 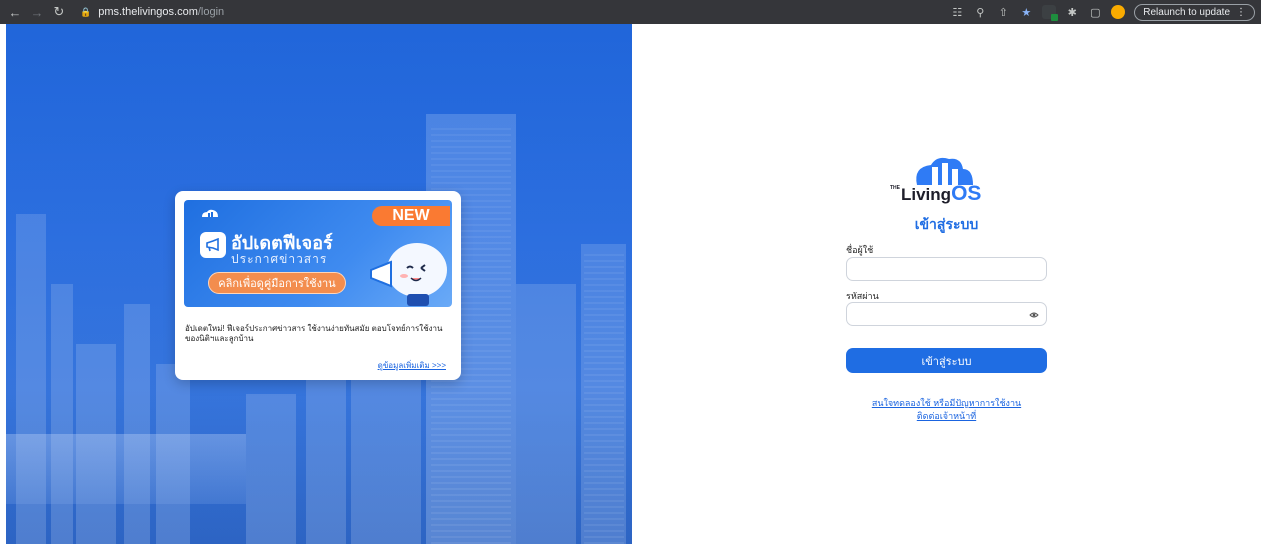 I want to click on mascot-icon, so click(x=408, y=274).